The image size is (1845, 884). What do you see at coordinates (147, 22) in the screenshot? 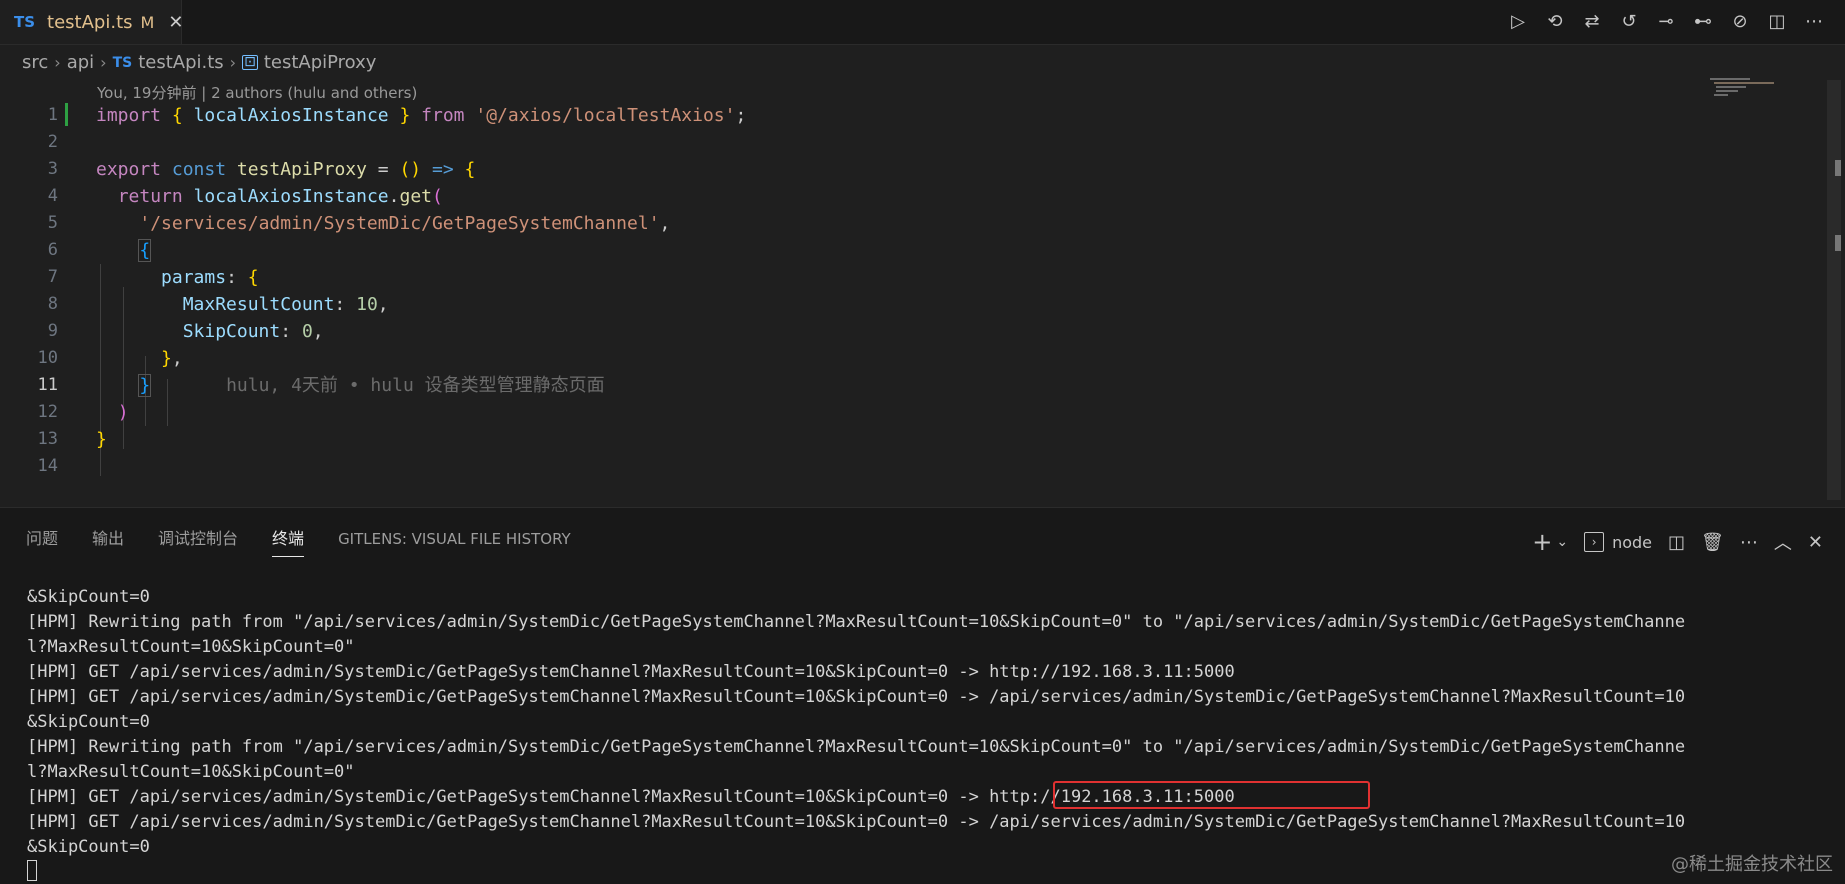
I see `modified-badge: M` at bounding box center [147, 22].